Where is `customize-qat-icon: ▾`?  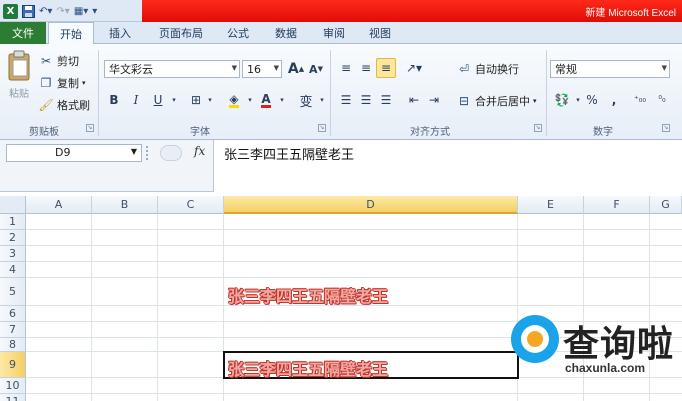
customize-qat-icon: ▾ is located at coordinates (94, 11).